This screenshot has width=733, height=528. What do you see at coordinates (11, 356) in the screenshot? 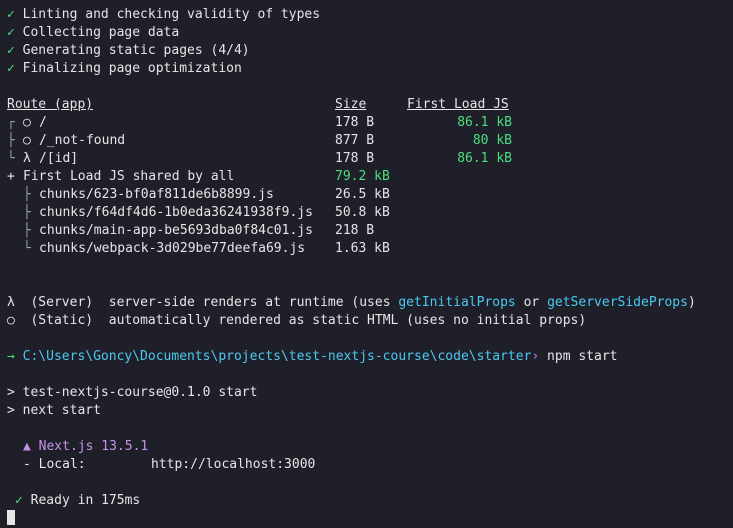
I see `arrow-icon: →` at bounding box center [11, 356].